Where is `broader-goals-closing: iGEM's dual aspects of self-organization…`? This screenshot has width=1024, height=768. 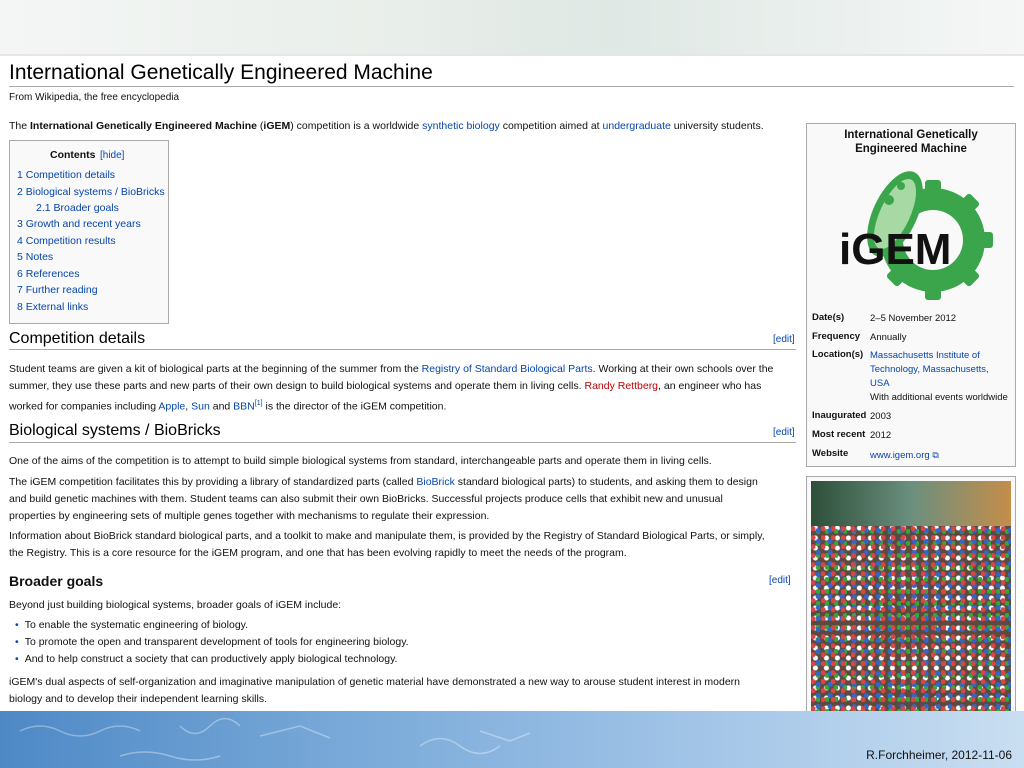 broader-goals-closing: iGEM's dual aspects of self-organization… is located at coordinates (401, 691).